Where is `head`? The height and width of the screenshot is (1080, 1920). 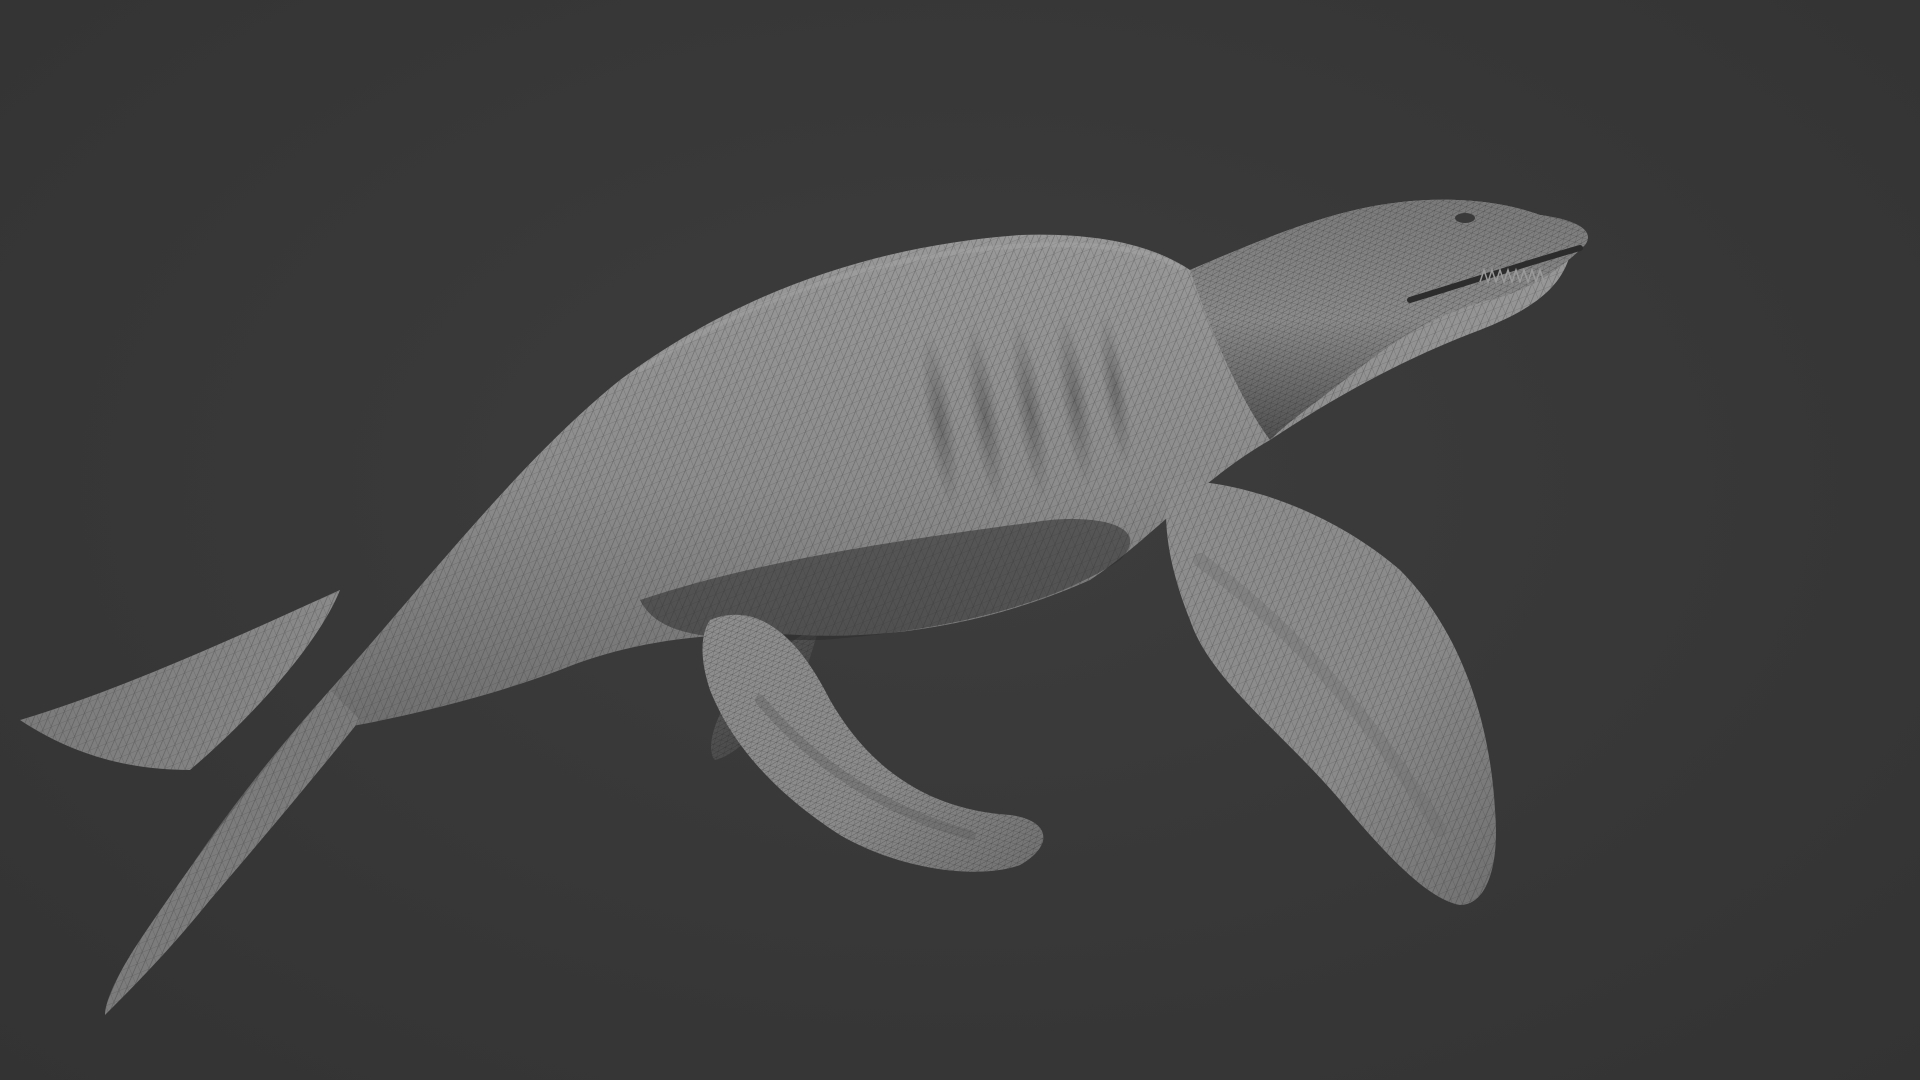 head is located at coordinates (1389, 319).